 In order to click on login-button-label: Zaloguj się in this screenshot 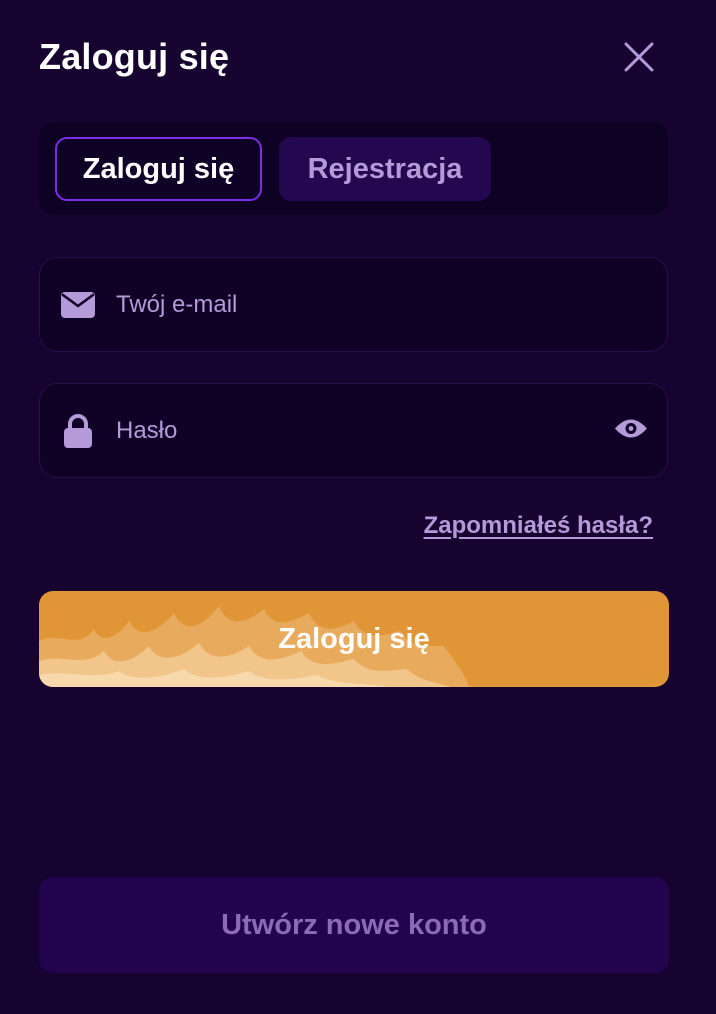, I will do `click(354, 638)`.